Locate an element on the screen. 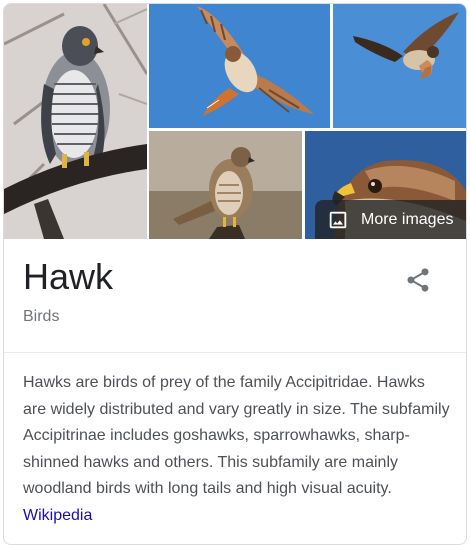 Image resolution: width=470 pixels, height=545 pixels. wikipedia-link: Wikipedia is located at coordinates (57, 515).